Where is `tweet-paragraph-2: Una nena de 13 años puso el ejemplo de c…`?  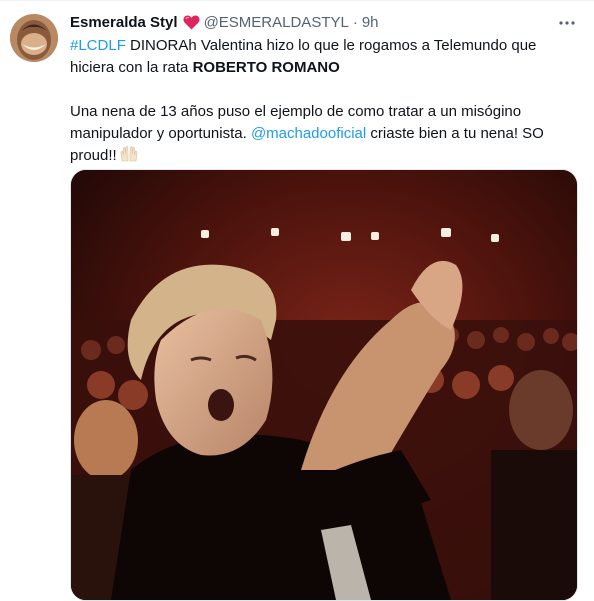
tweet-paragraph-2: Una nena de 13 años puso el ejemplo de c… is located at coordinates (320, 134).